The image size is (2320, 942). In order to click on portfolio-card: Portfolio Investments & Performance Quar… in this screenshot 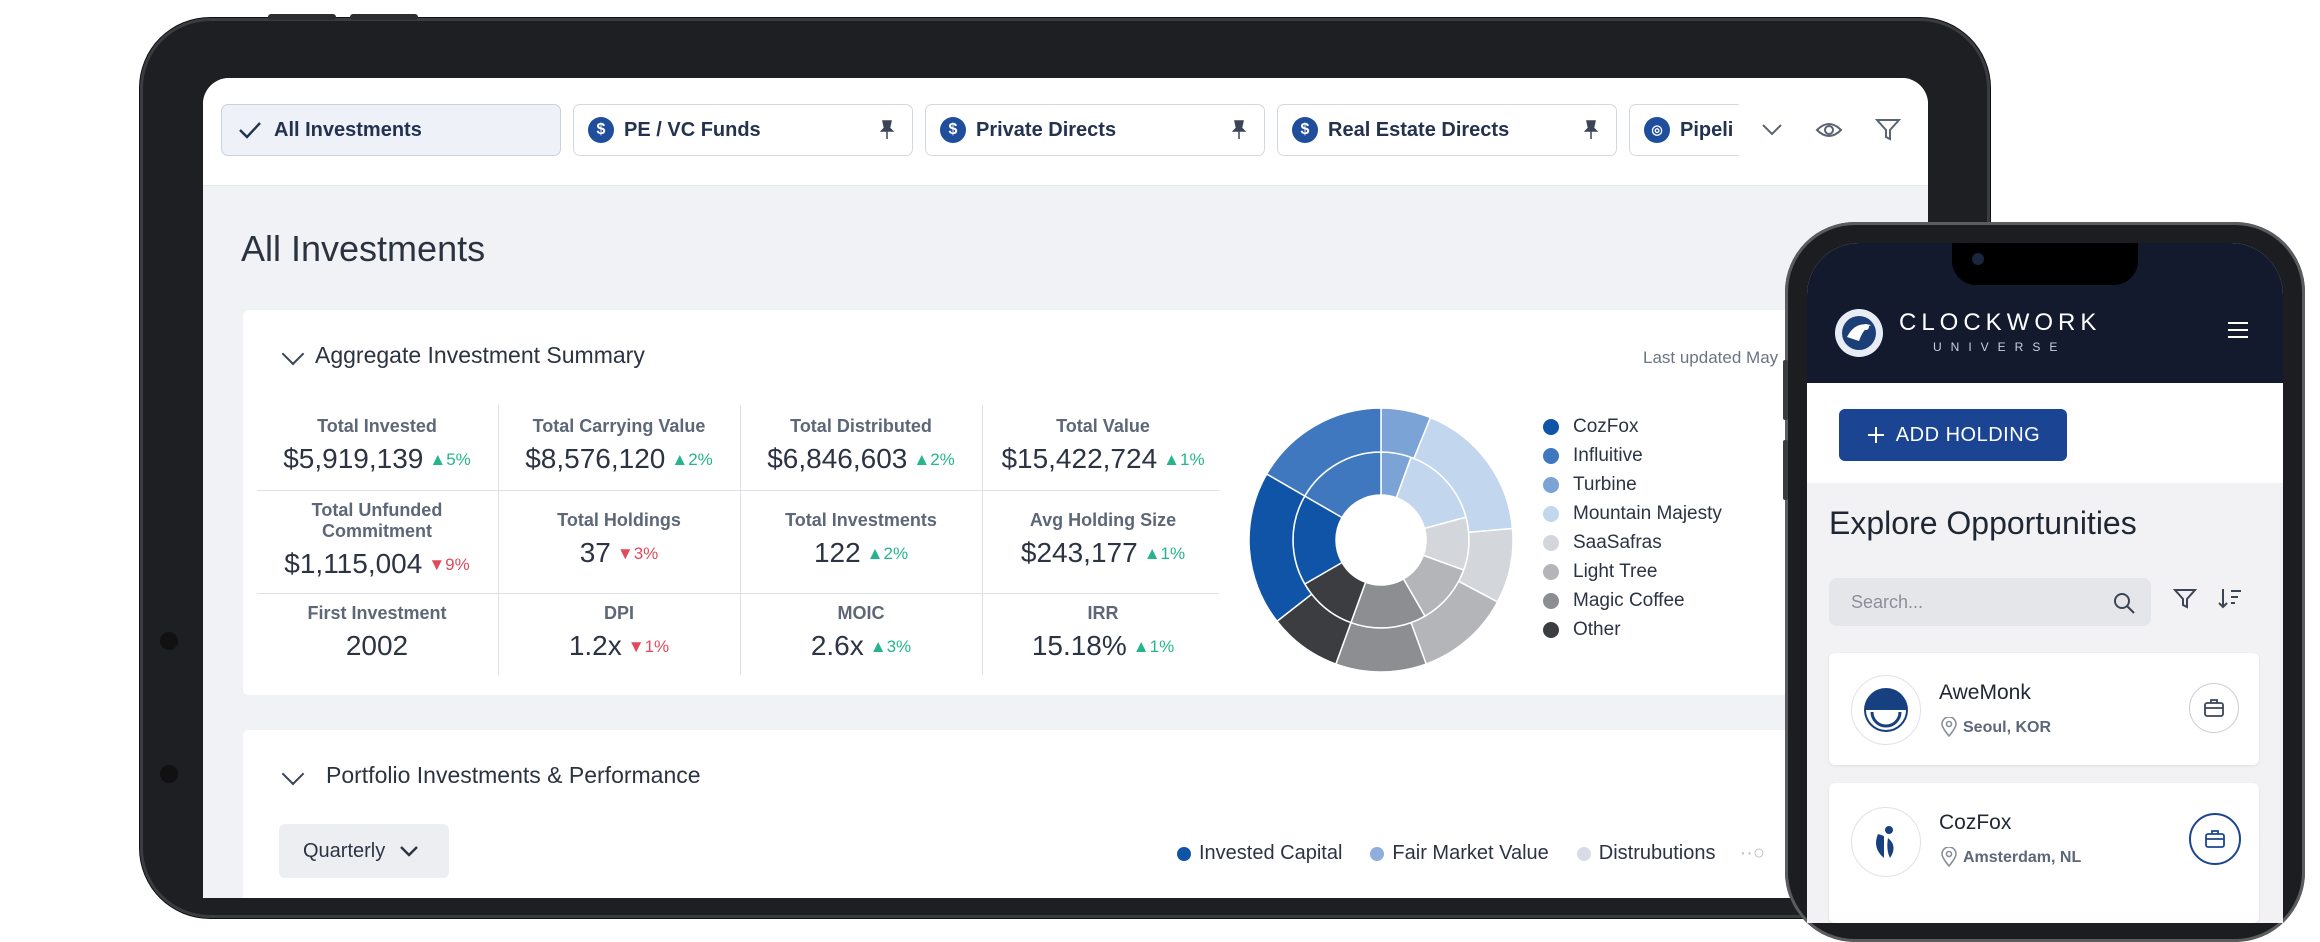, I will do `click(1085, 814)`.